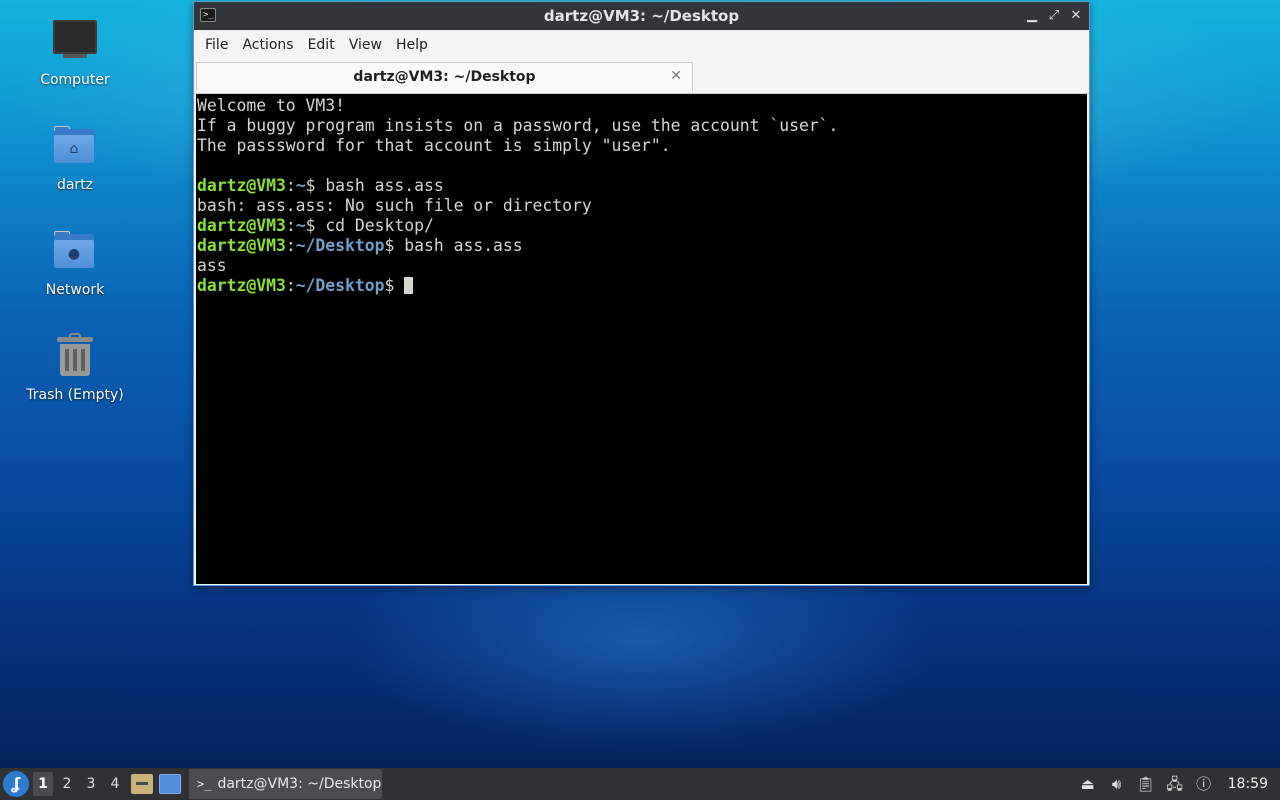 This screenshot has width=1280, height=800. Describe the element at coordinates (321, 45) in the screenshot. I see `menu-edit: Edit` at that location.